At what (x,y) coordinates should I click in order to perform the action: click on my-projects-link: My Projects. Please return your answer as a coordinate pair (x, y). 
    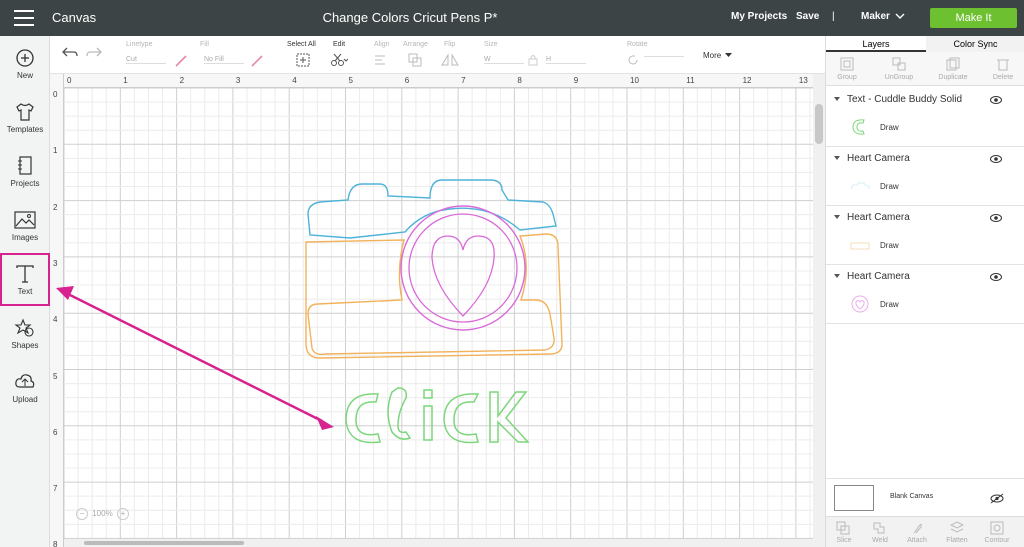
    Looking at the image, I should click on (759, 16).